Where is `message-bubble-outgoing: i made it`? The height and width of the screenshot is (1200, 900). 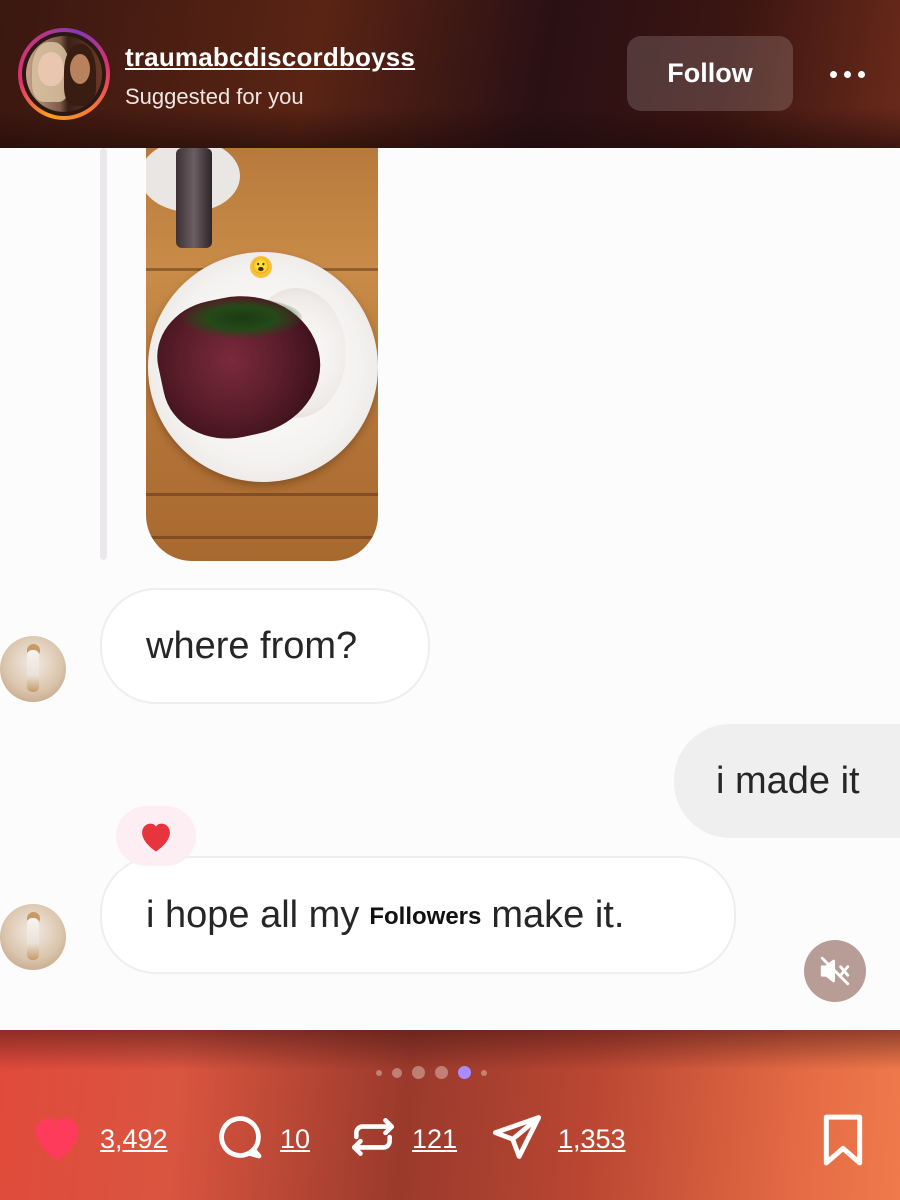 message-bubble-outgoing: i made it is located at coordinates (787, 781).